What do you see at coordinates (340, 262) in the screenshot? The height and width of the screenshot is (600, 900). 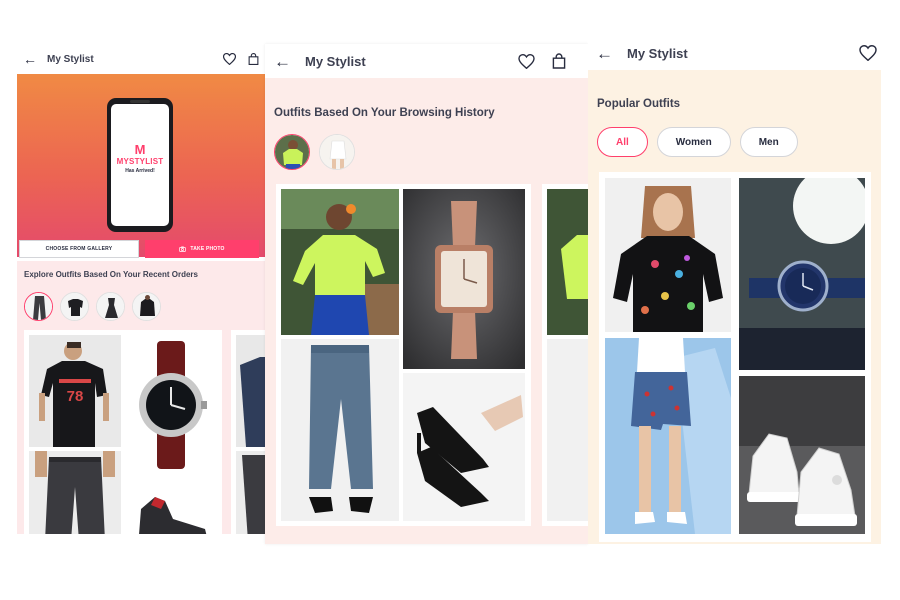 I see `product-neon-shirt-image` at bounding box center [340, 262].